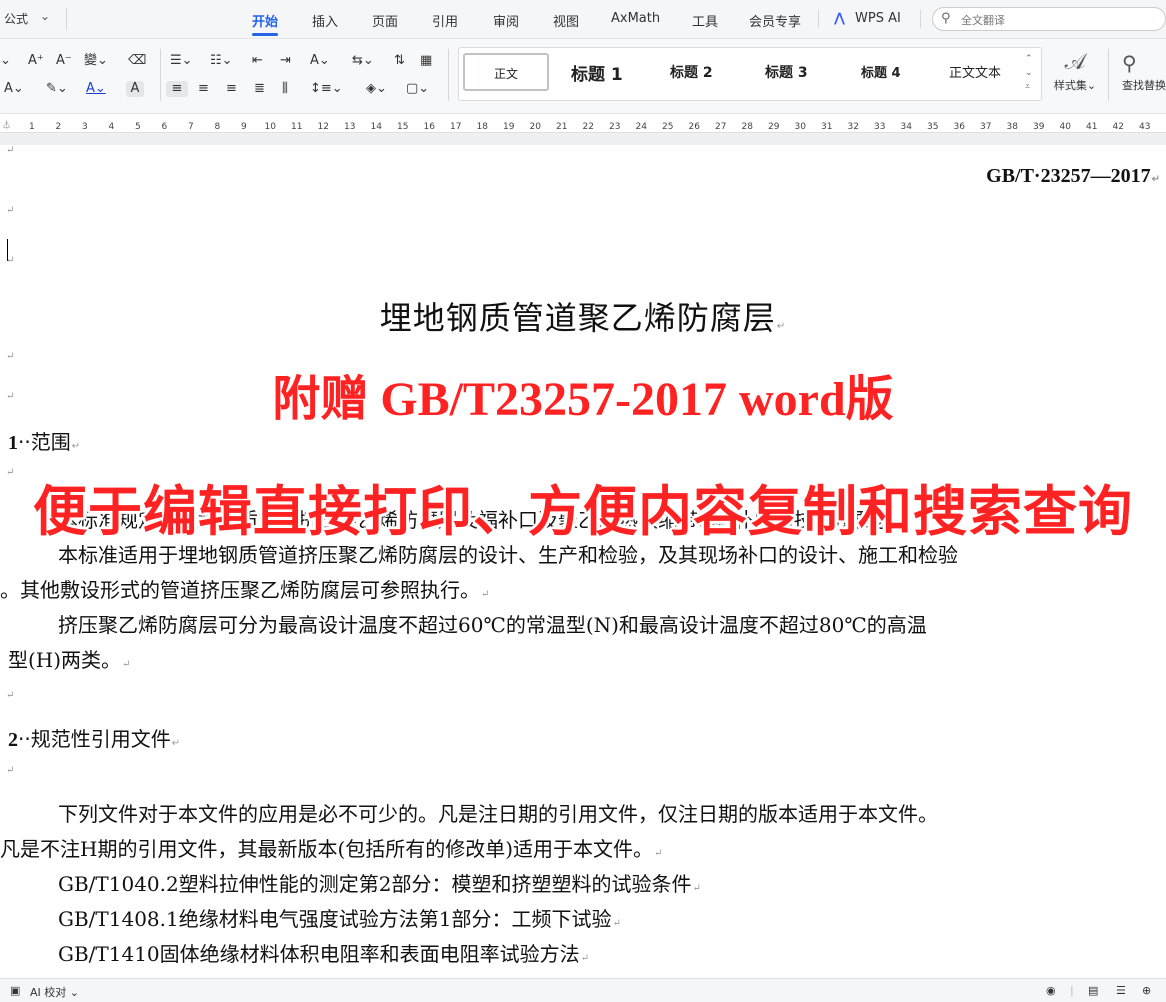 Image resolution: width=1166 pixels, height=1002 pixels. I want to click on ruler-tick-label: 39, so click(1039, 127).